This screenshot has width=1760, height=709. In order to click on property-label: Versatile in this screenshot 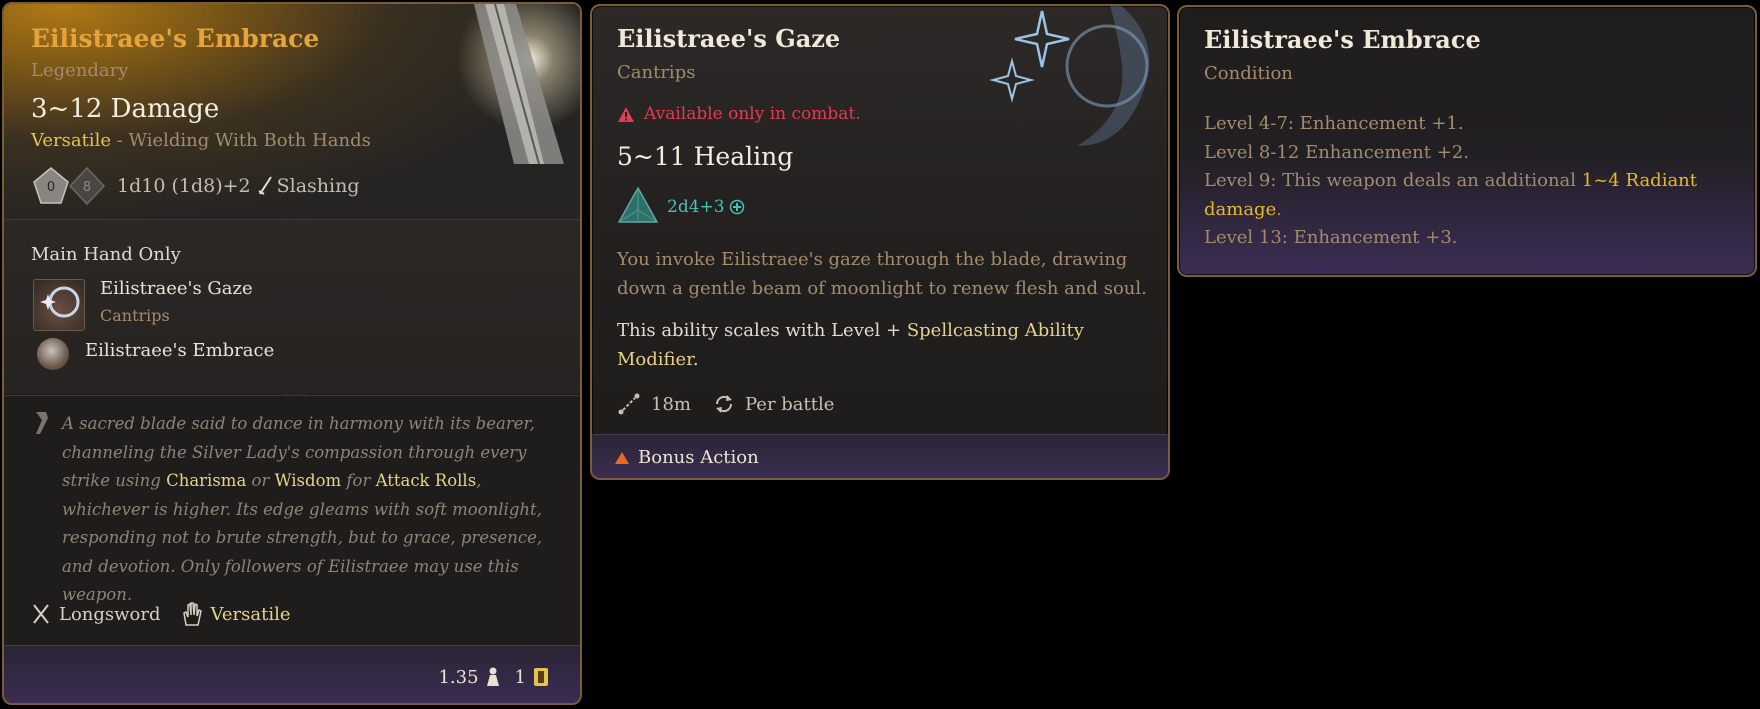, I will do `click(250, 614)`.